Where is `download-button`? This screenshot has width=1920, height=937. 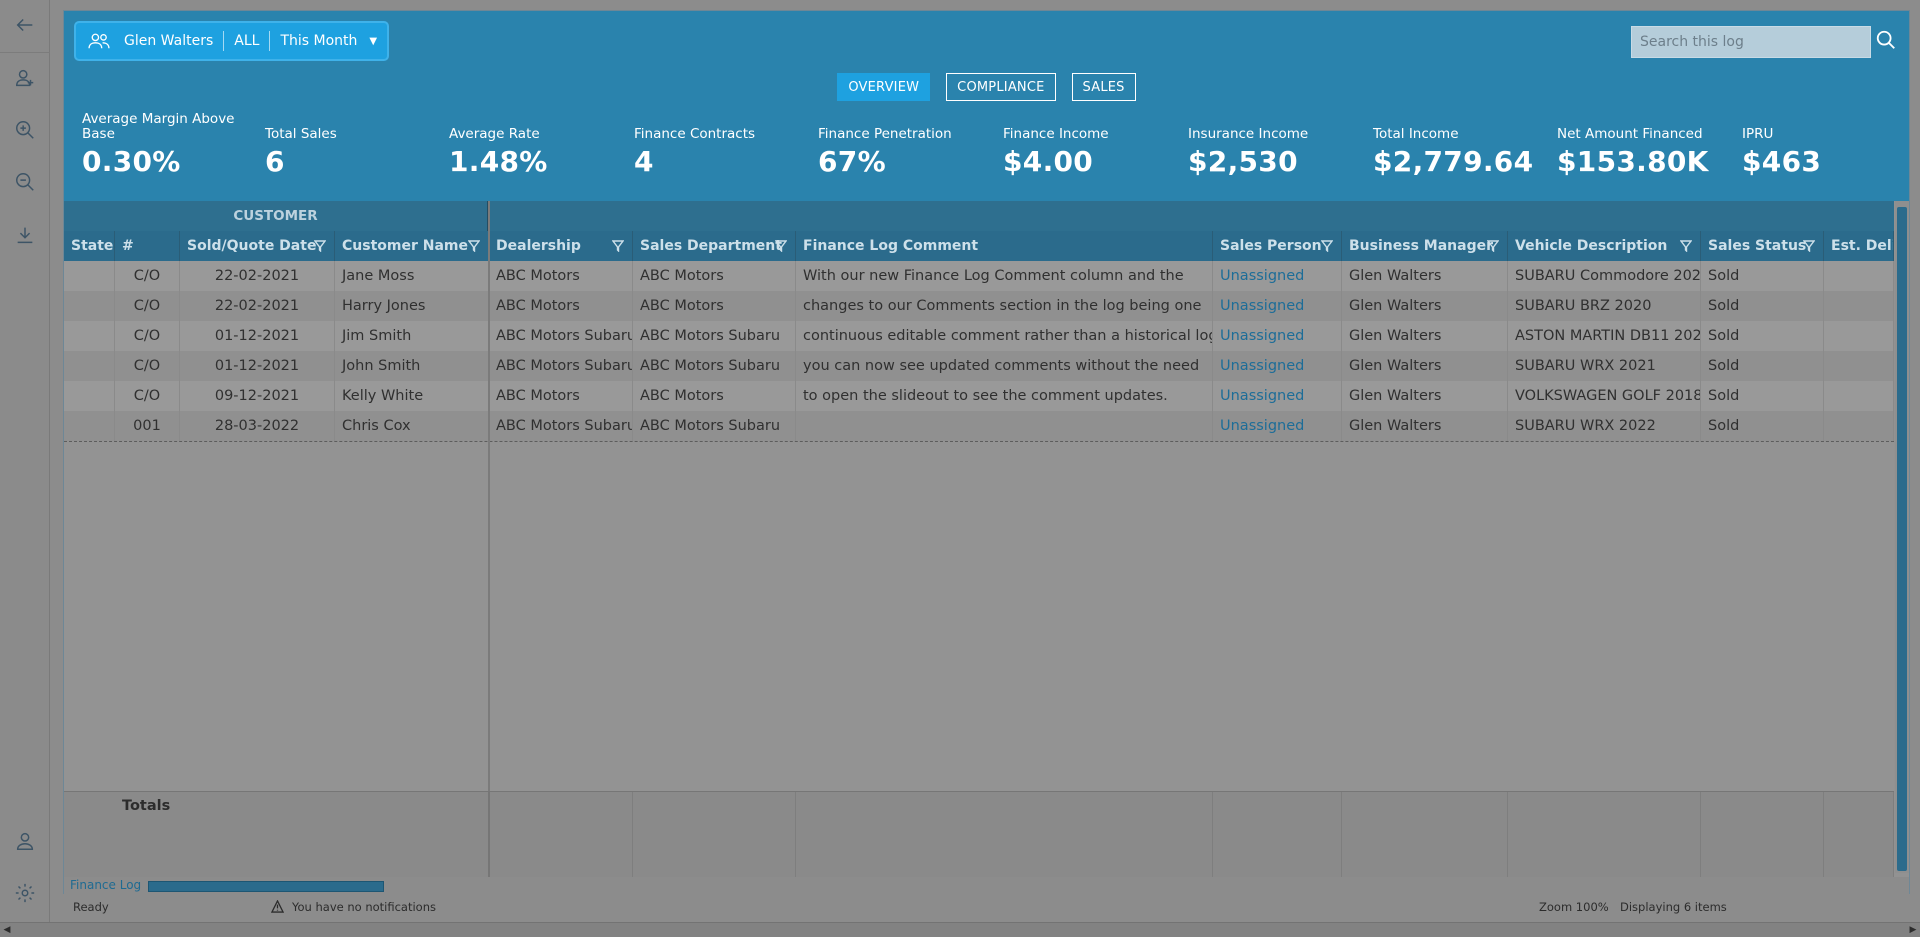 download-button is located at coordinates (25, 235).